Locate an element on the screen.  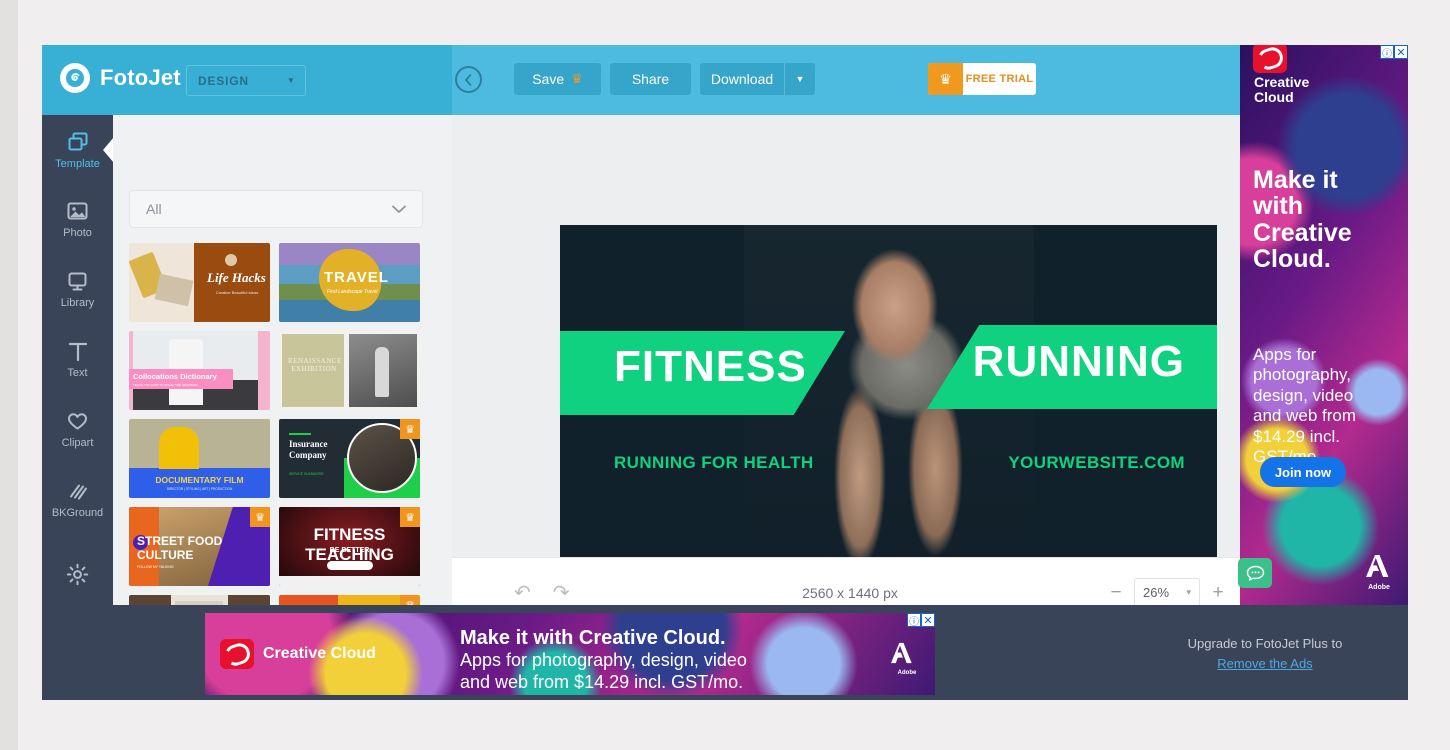
monitor-icon is located at coordinates (77, 281).